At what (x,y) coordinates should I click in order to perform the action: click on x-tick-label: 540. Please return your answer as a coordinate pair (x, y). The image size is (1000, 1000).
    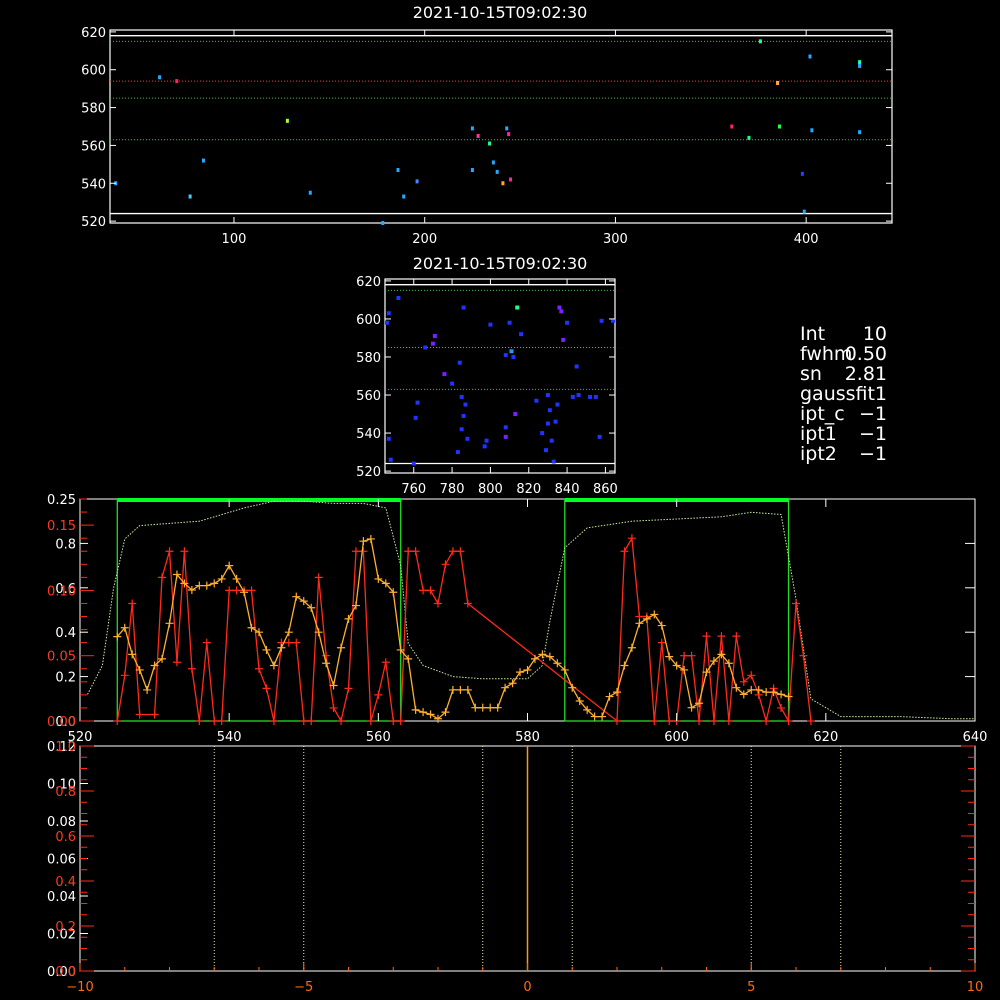
    Looking at the image, I should click on (229, 737).